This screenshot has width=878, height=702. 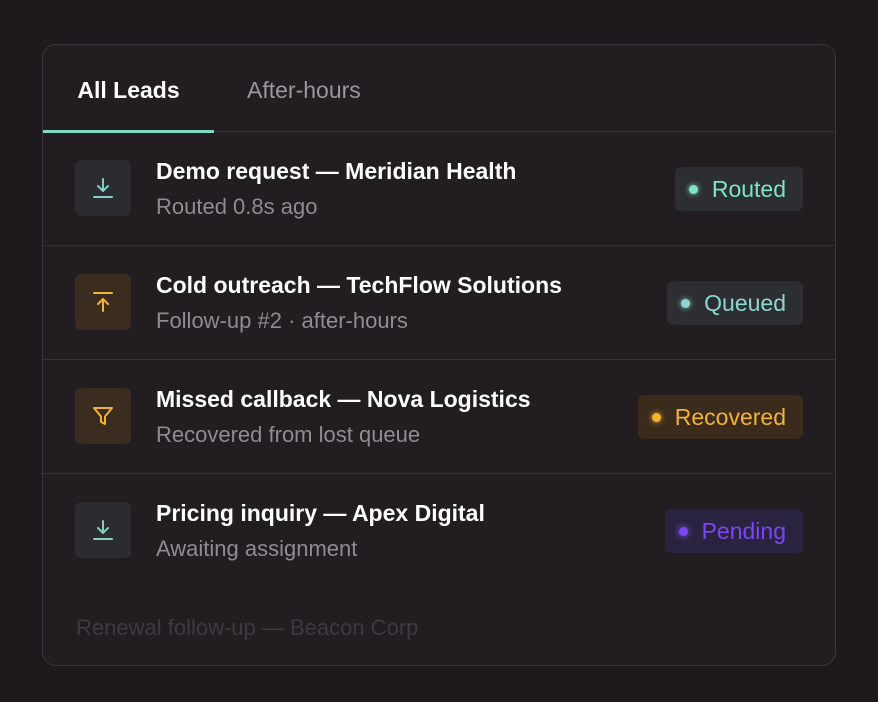 I want to click on status-label: Recovered, so click(x=730, y=416).